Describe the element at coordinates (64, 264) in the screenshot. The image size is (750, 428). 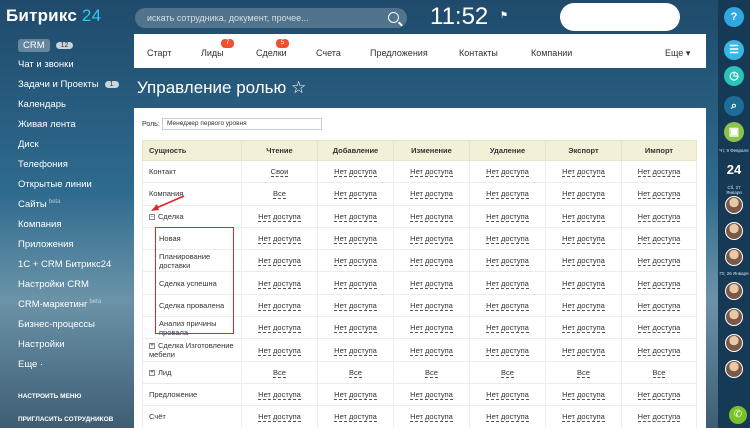
I see `sidebar-item: 1С + CRM Битрикс24` at that location.